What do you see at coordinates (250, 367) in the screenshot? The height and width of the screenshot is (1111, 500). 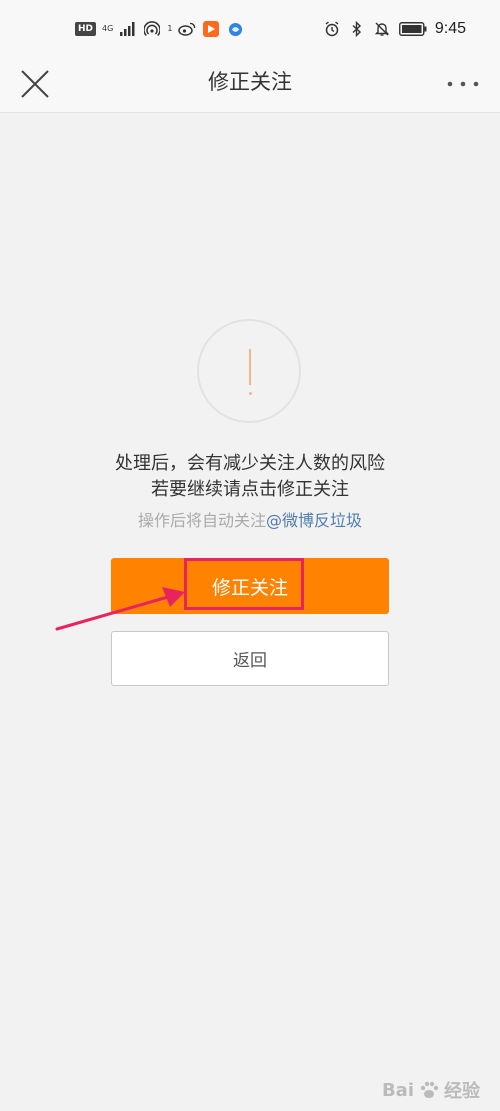 I see `warning-exclamation-line` at bounding box center [250, 367].